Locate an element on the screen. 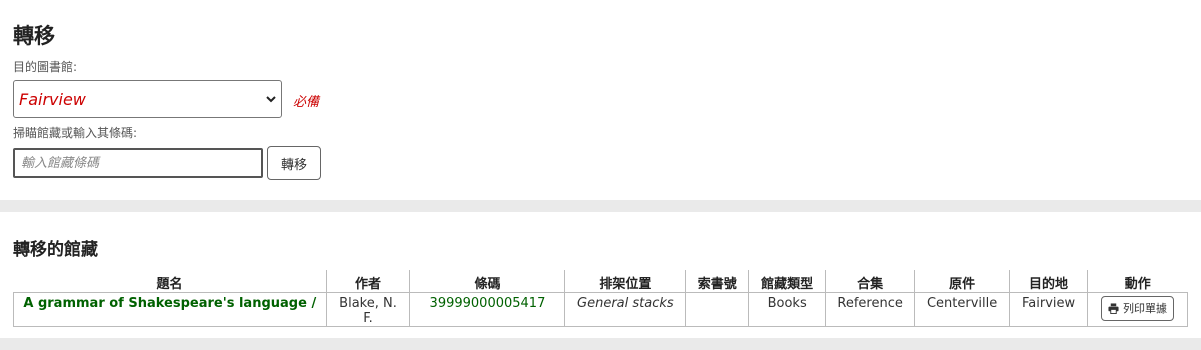 The width and height of the screenshot is (1201, 350). item-origin: Centerville is located at coordinates (962, 309).